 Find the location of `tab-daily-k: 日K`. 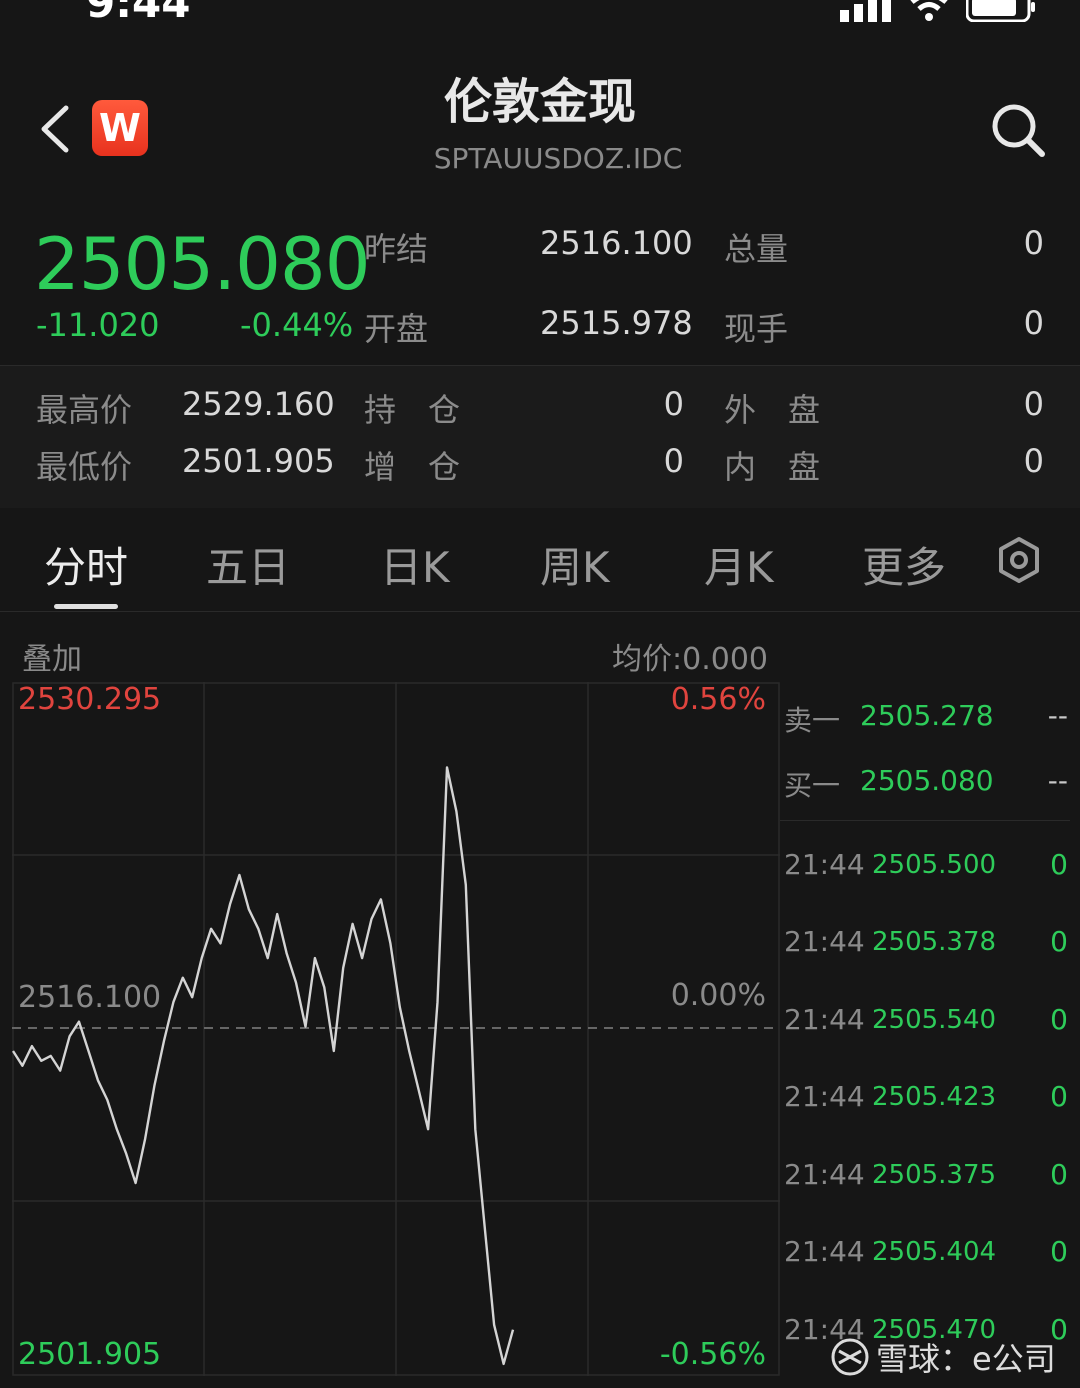

tab-daily-k: 日K is located at coordinates (415, 564).